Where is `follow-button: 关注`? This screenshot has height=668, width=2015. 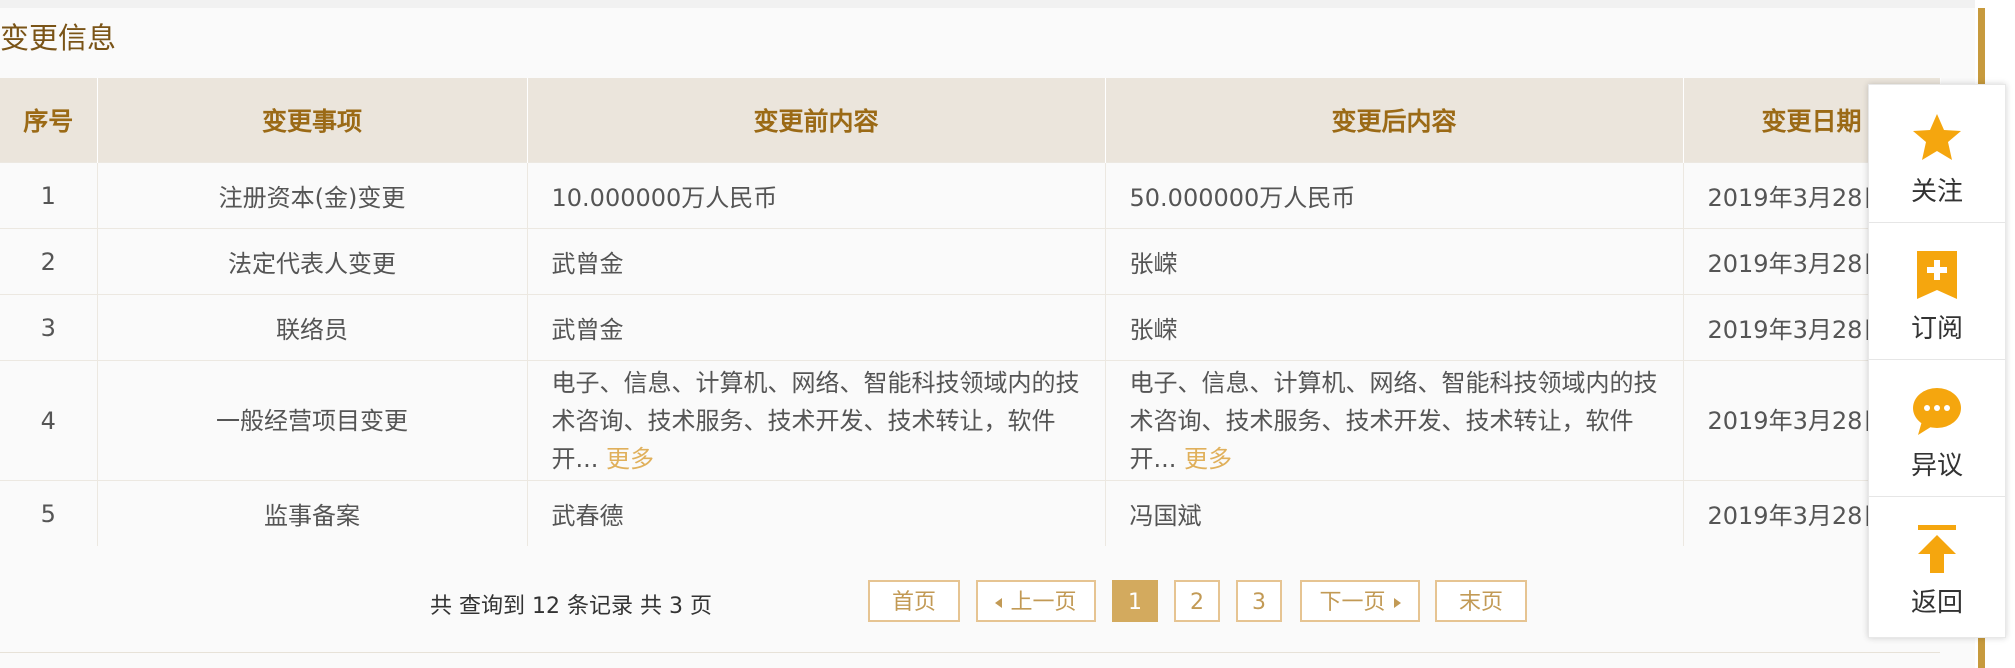
follow-button: 关注 is located at coordinates (1937, 154).